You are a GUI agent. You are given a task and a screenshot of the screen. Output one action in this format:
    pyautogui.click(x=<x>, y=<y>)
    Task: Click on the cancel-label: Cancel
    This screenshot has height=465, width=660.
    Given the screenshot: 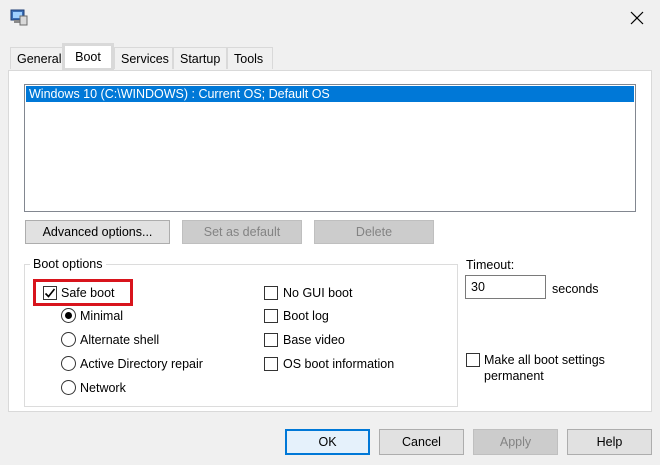 What is the action you would take?
    pyautogui.click(x=421, y=442)
    